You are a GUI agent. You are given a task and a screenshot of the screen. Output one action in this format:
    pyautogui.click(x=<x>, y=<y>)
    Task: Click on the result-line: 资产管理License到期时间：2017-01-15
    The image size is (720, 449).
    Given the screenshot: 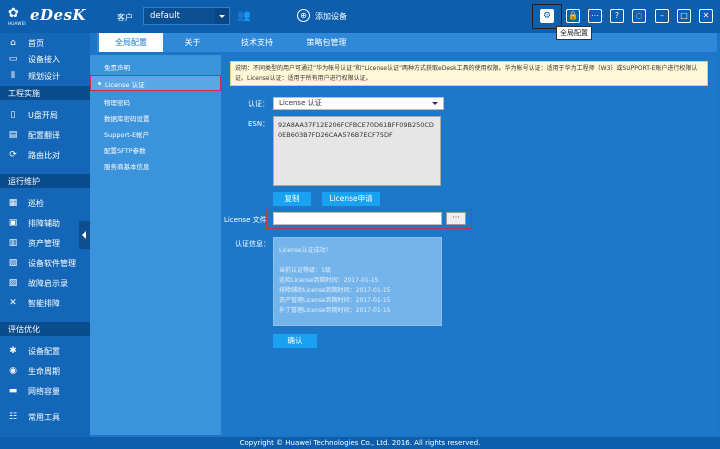 What is the action you would take?
    pyautogui.click(x=335, y=300)
    